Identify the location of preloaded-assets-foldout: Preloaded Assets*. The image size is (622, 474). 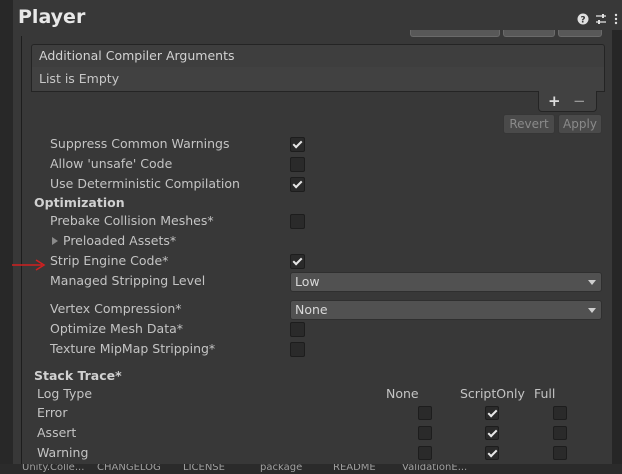
(119, 240).